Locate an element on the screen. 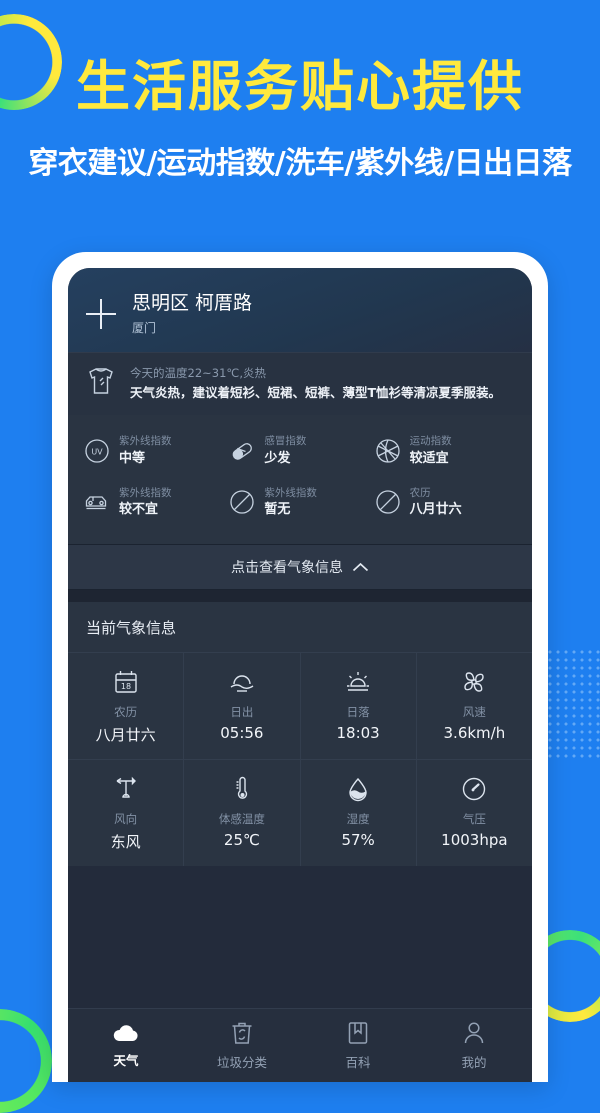 Image resolution: width=600 pixels, height=1113 pixels. metric-sunset: 日落 18:03 is located at coordinates (358, 706).